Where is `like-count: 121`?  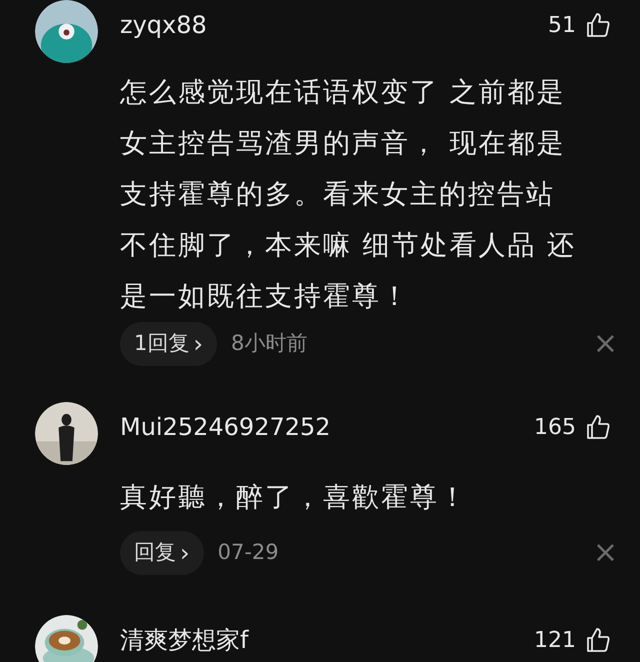 like-count: 121 is located at coordinates (555, 640).